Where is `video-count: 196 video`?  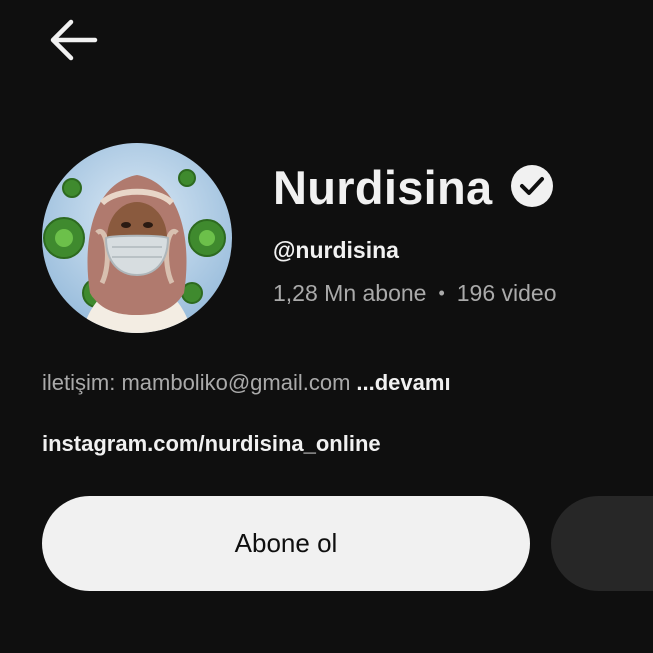 video-count: 196 video is located at coordinates (506, 293).